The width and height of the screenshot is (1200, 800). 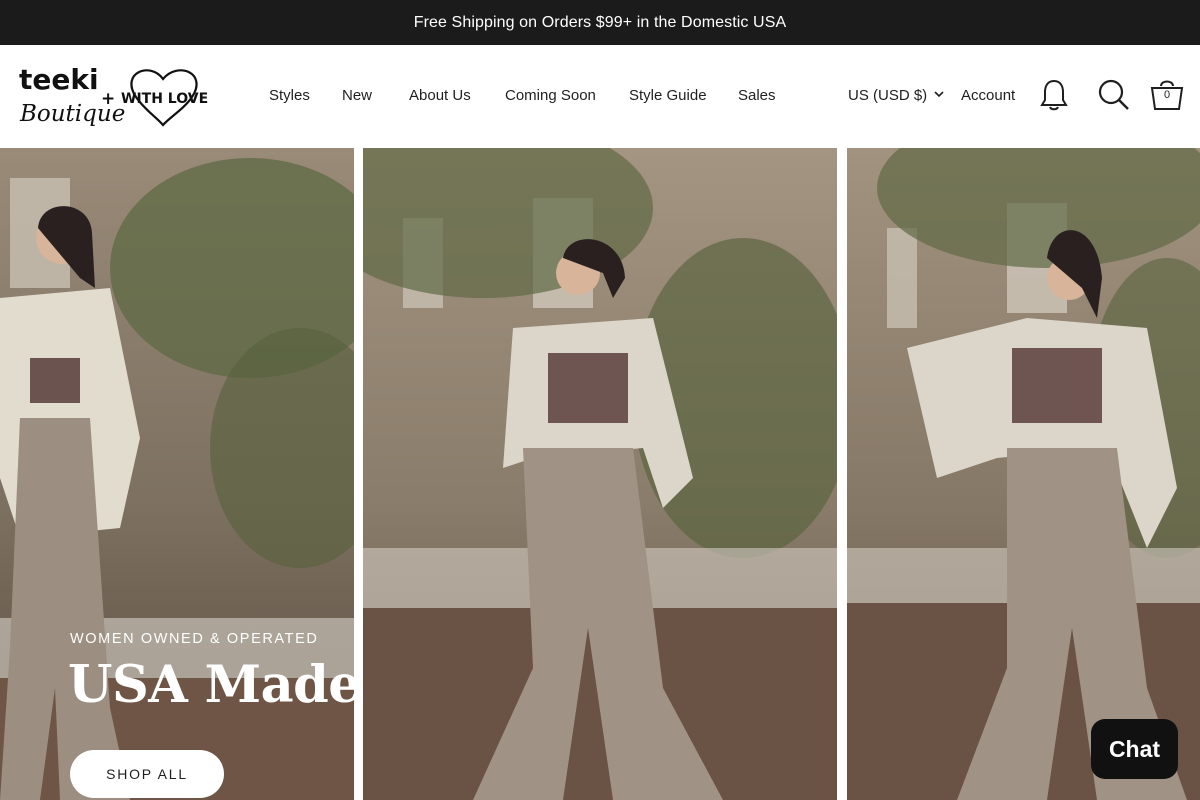 I want to click on nav-sales: Sales, so click(x=757, y=95).